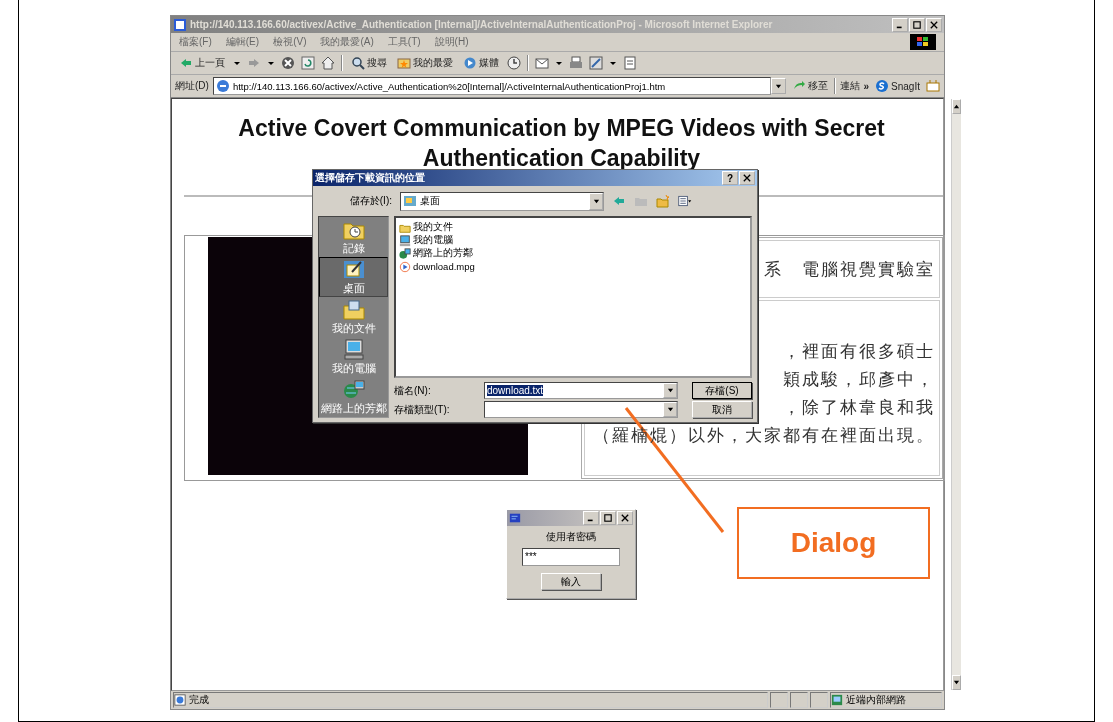 Image resolution: width=1113 pixels, height=722 pixels. I want to click on stop-icon, so click(288, 63).